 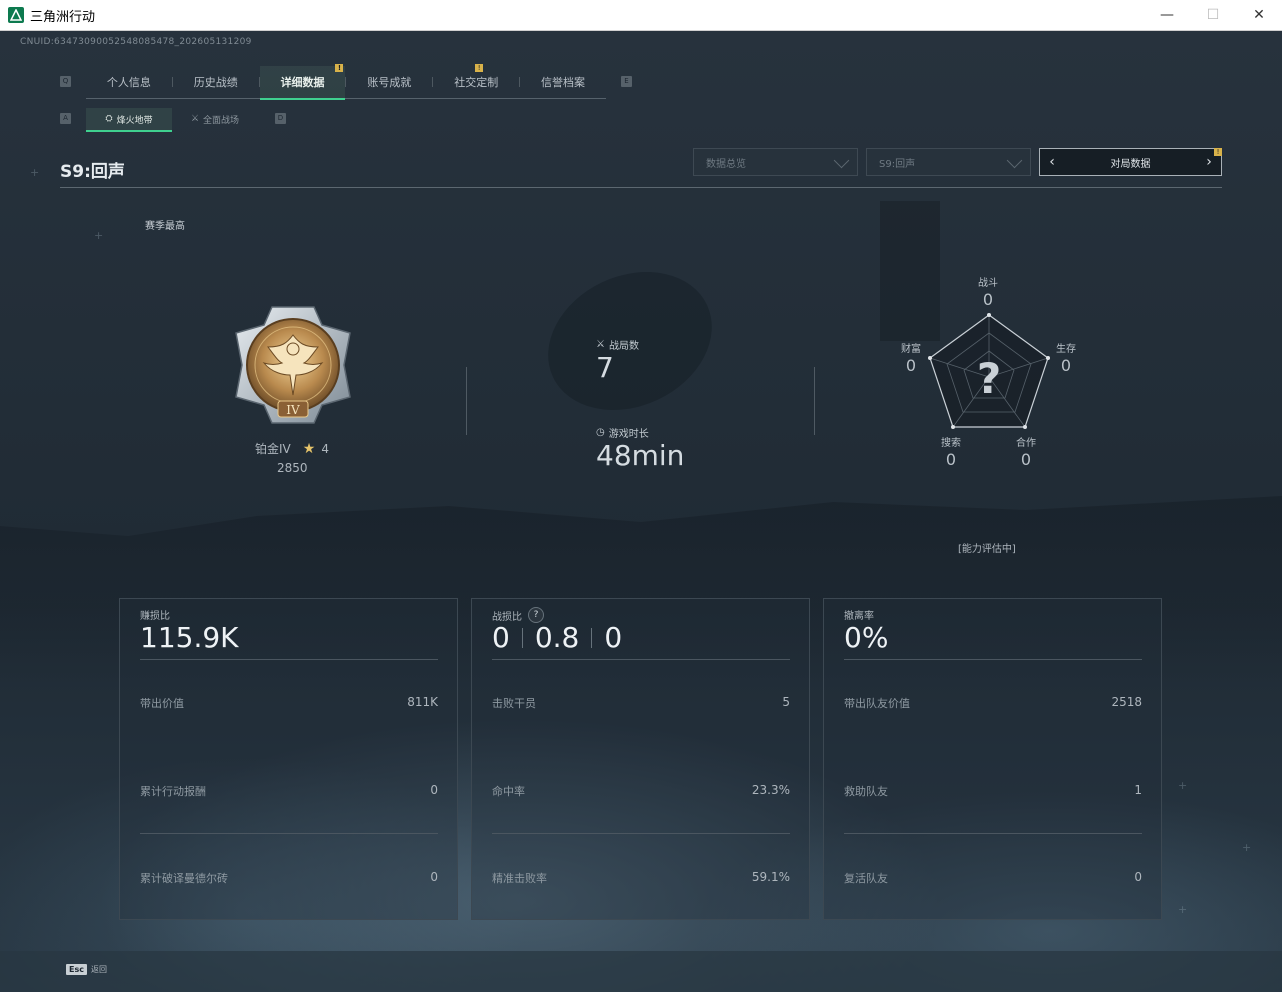 I want to click on match-data-pager: ‹ 对局数据 › !, so click(x=1130, y=162).